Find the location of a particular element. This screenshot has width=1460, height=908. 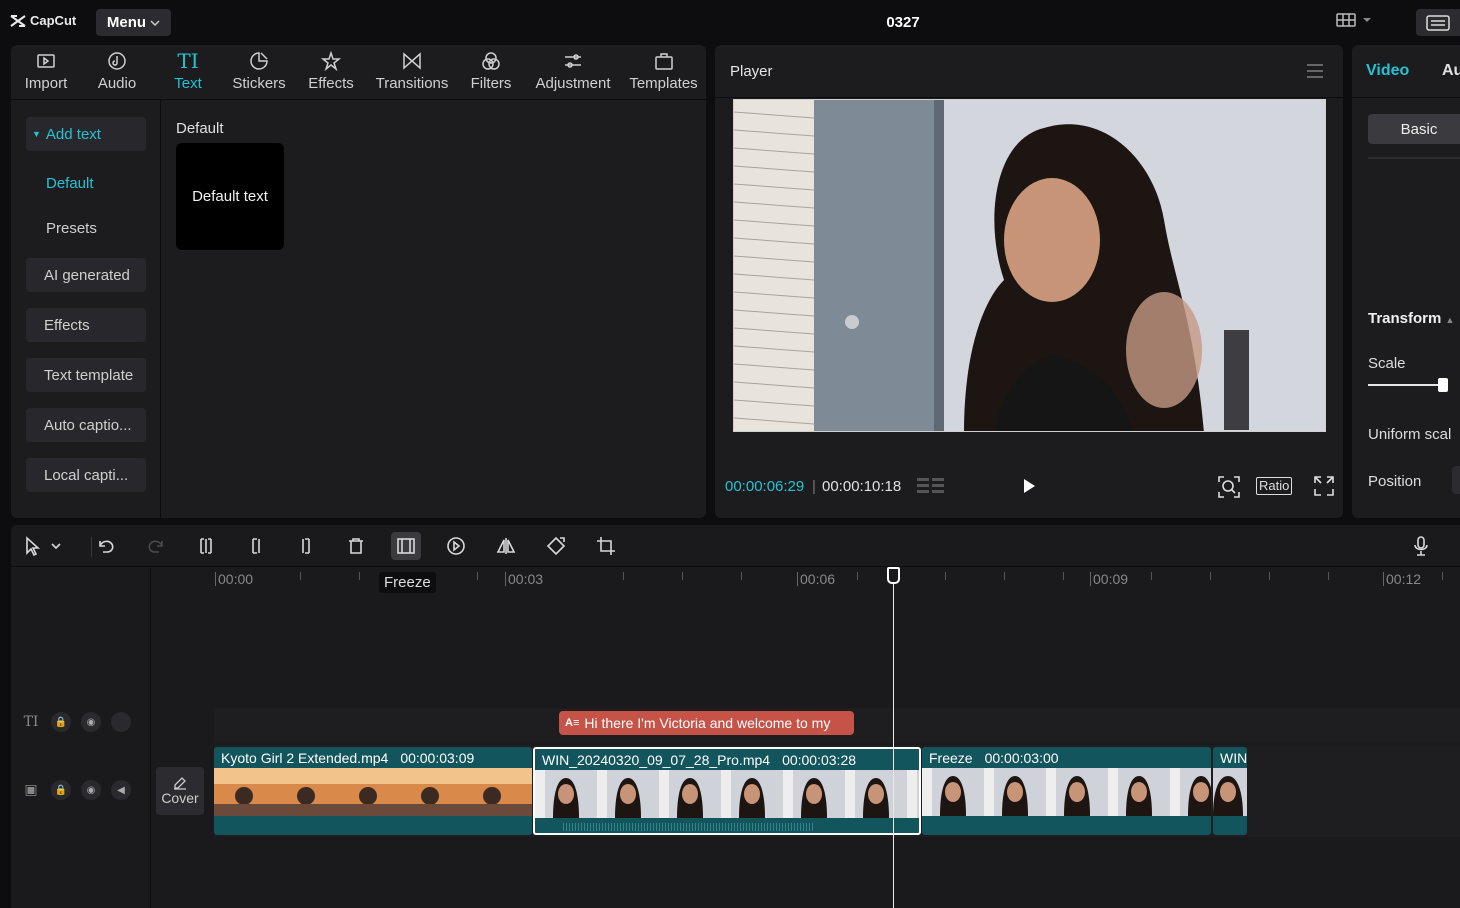

clip-name: WIN_20240320_09_07_28_Pro.mp4 is located at coordinates (656, 759).